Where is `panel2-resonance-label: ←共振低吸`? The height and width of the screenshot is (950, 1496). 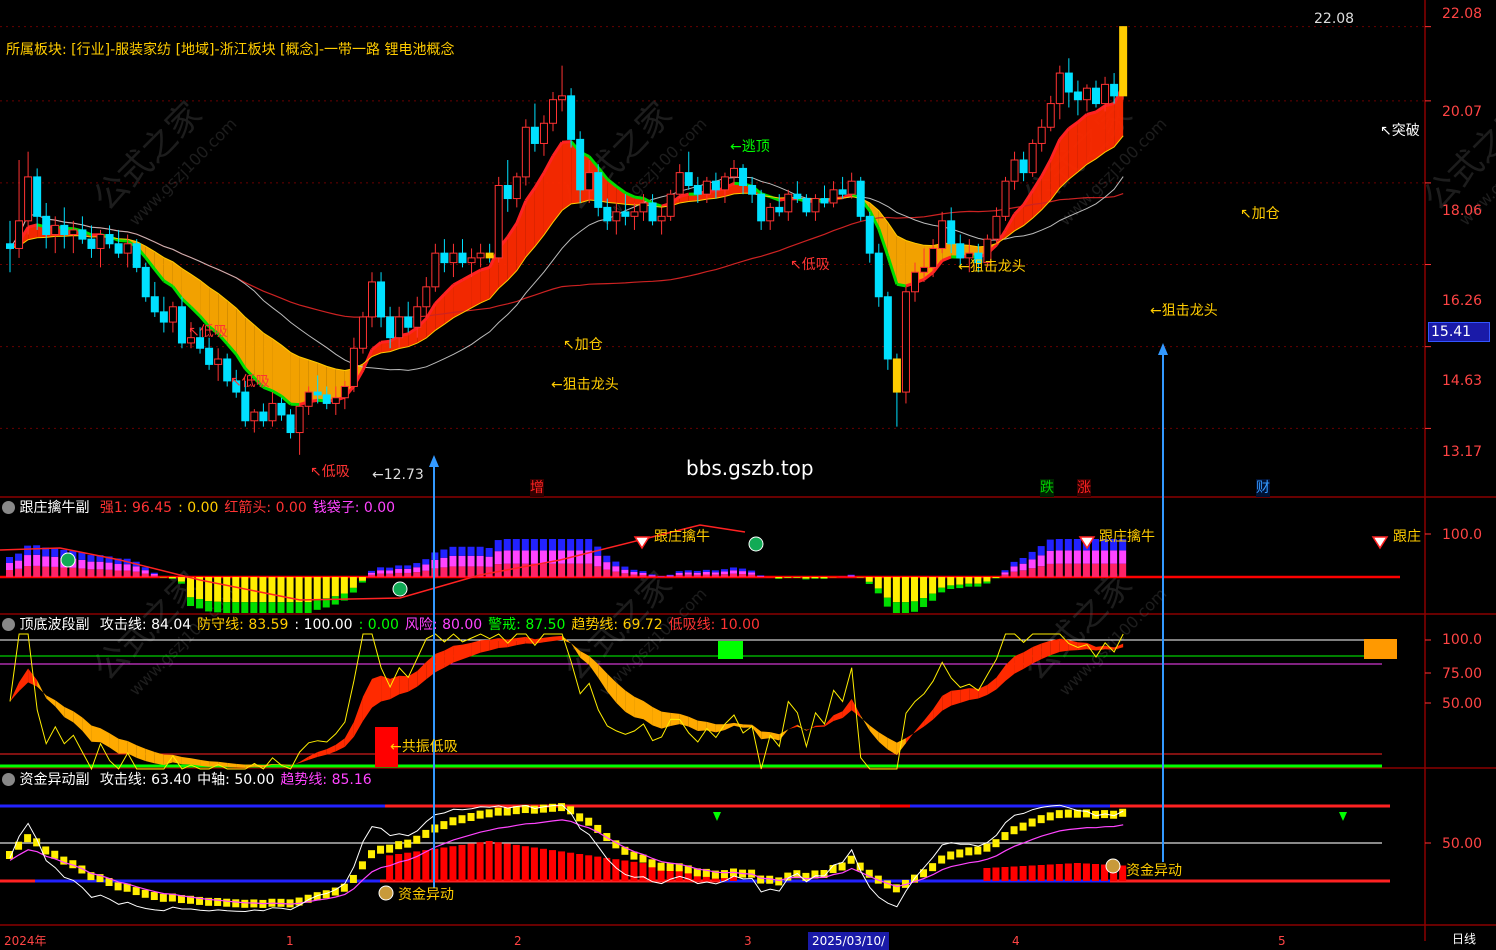
panel2-resonance-label: ←共振低吸 is located at coordinates (424, 747).